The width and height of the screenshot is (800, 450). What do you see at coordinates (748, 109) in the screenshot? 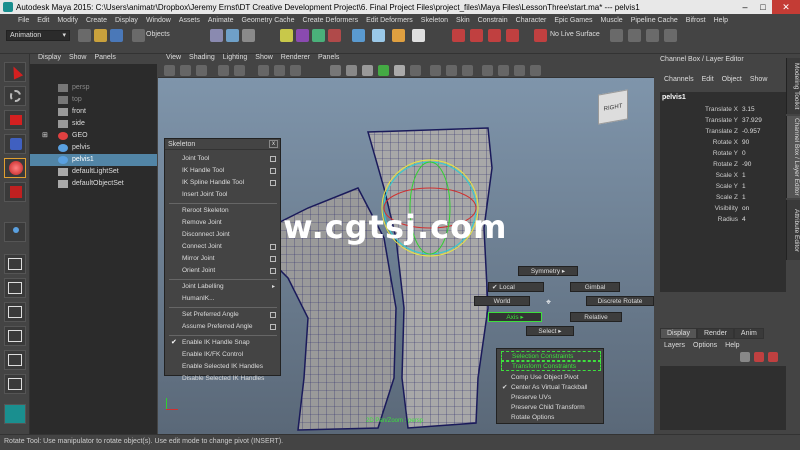
I see `channel-value: 3.15` at bounding box center [748, 109].